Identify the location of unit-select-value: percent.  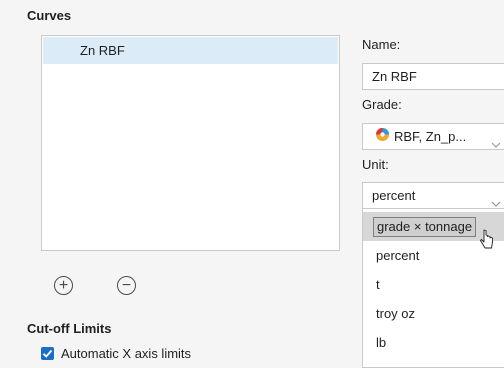
(394, 195).